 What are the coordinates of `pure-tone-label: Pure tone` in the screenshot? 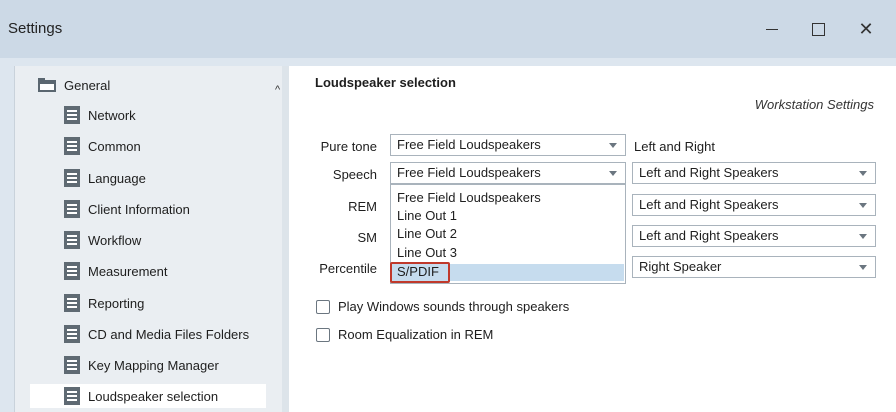 It's located at (348, 146).